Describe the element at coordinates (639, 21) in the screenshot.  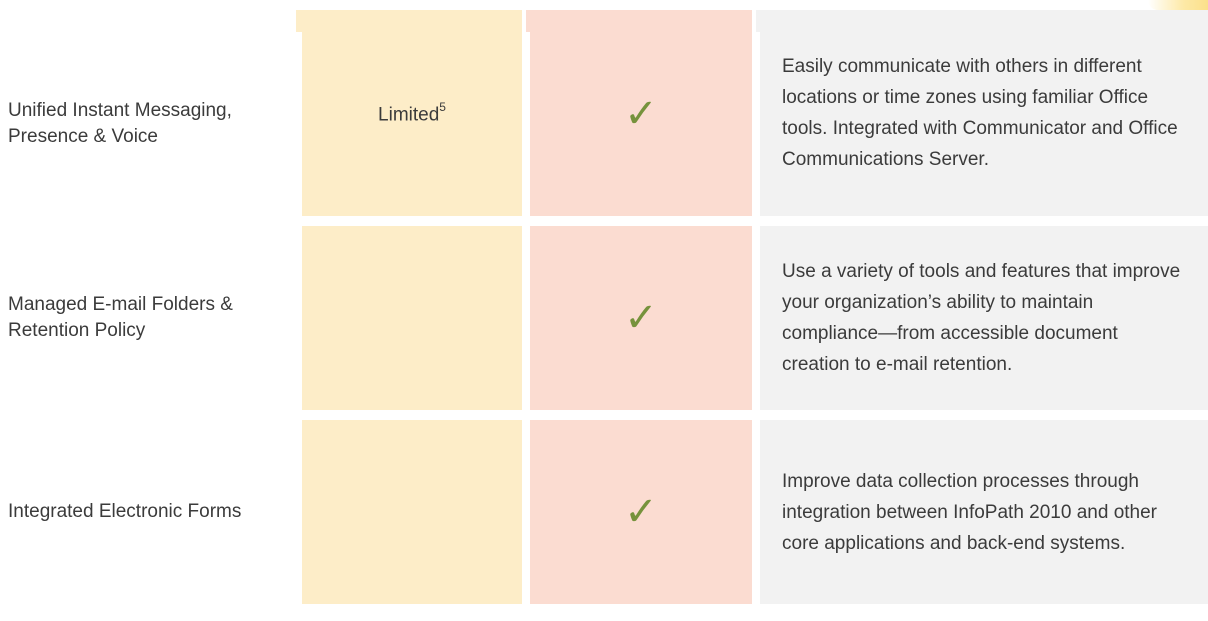
I see `professional-column-header-strip` at that location.